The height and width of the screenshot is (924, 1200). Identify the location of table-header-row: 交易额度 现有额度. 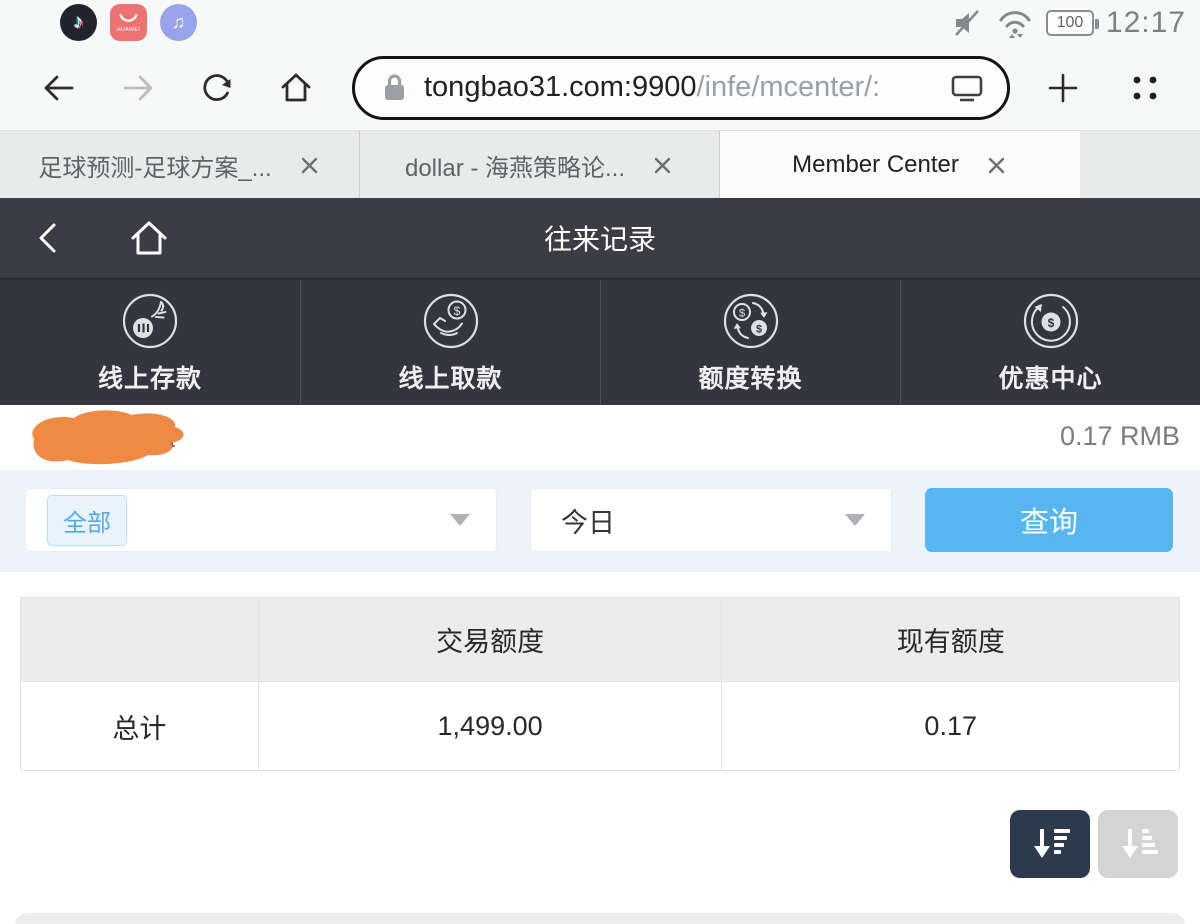
(600, 639).